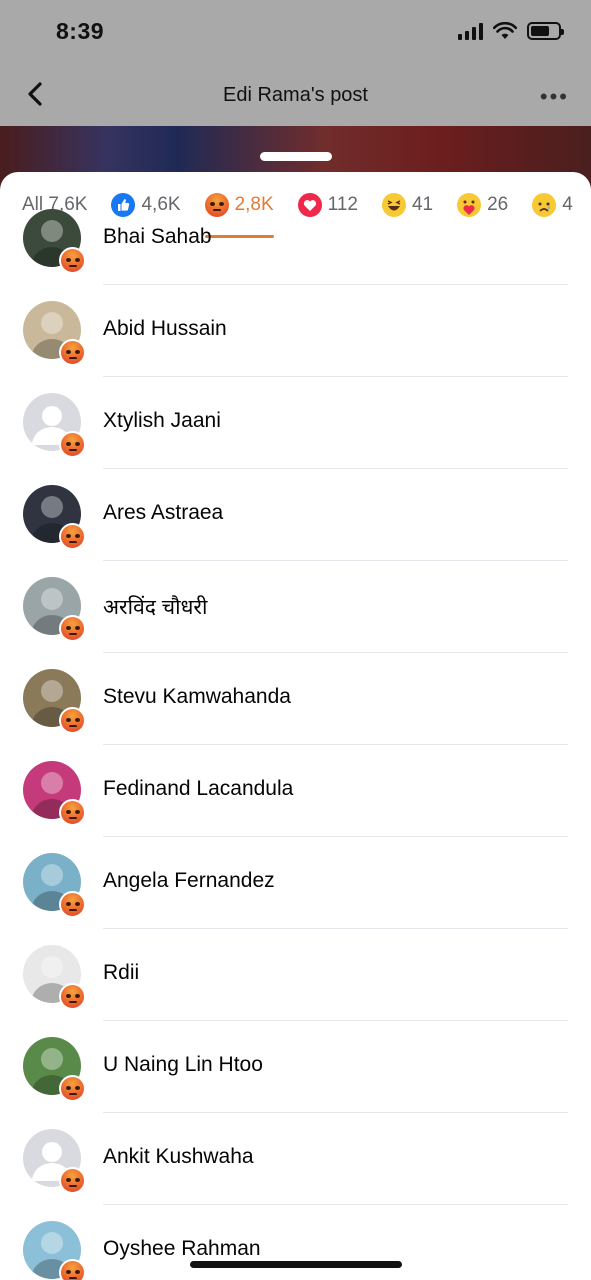 Image resolution: width=591 pixels, height=1280 pixels. I want to click on person-name: Rdii, so click(121, 972).